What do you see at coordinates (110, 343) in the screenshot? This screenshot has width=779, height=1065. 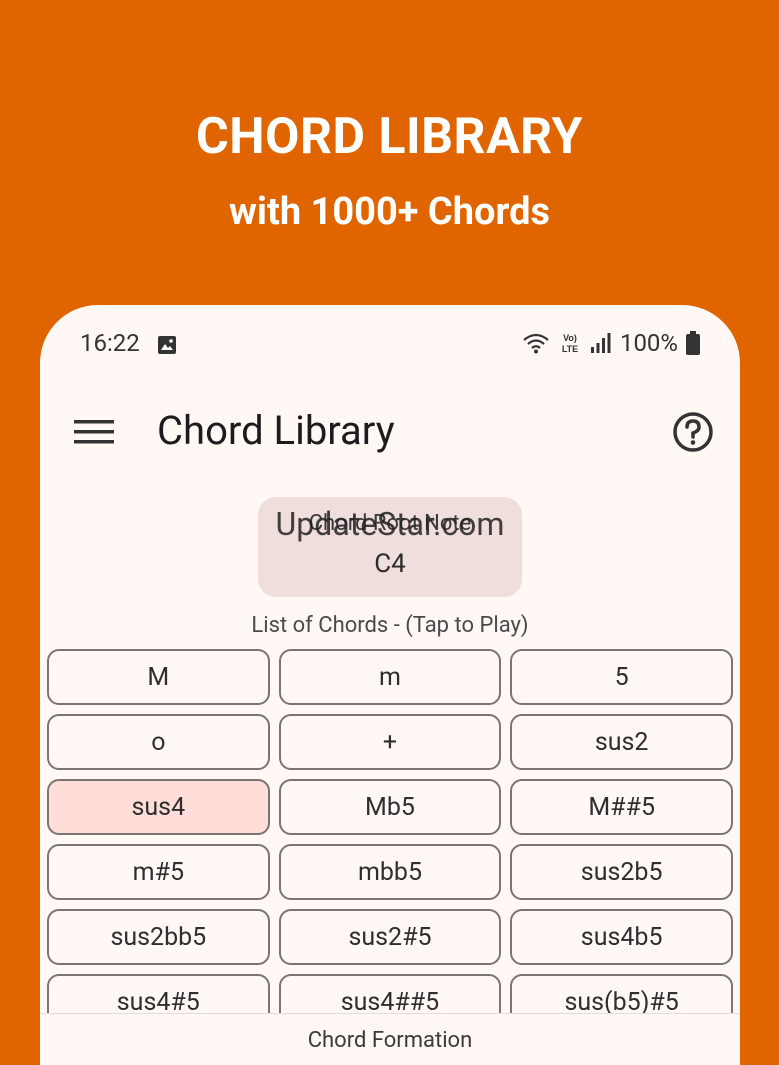 I see `status-time: 16:22` at bounding box center [110, 343].